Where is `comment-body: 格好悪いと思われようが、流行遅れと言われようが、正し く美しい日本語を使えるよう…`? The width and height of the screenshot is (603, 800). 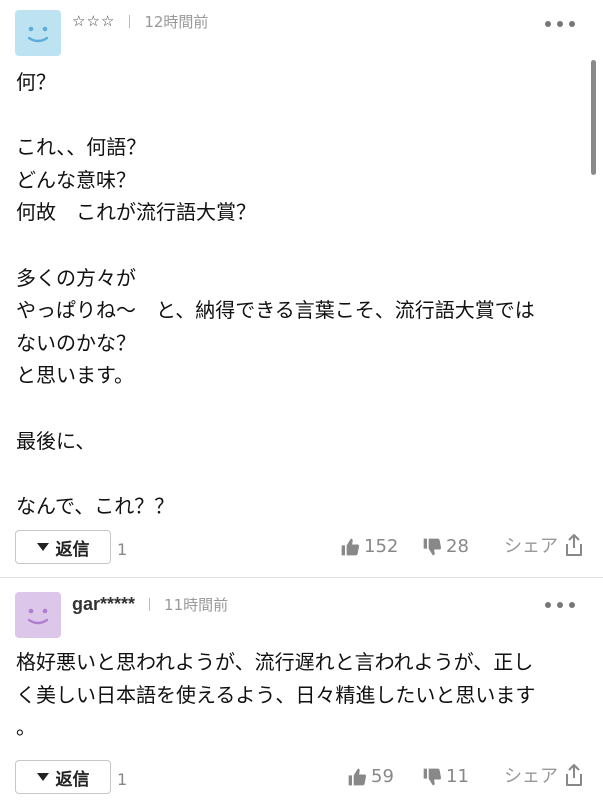 comment-body: 格好悪いと思われようが、流行遅れと言われようが、正し く美しい日本語を使えるよう… is located at coordinates (276, 695).